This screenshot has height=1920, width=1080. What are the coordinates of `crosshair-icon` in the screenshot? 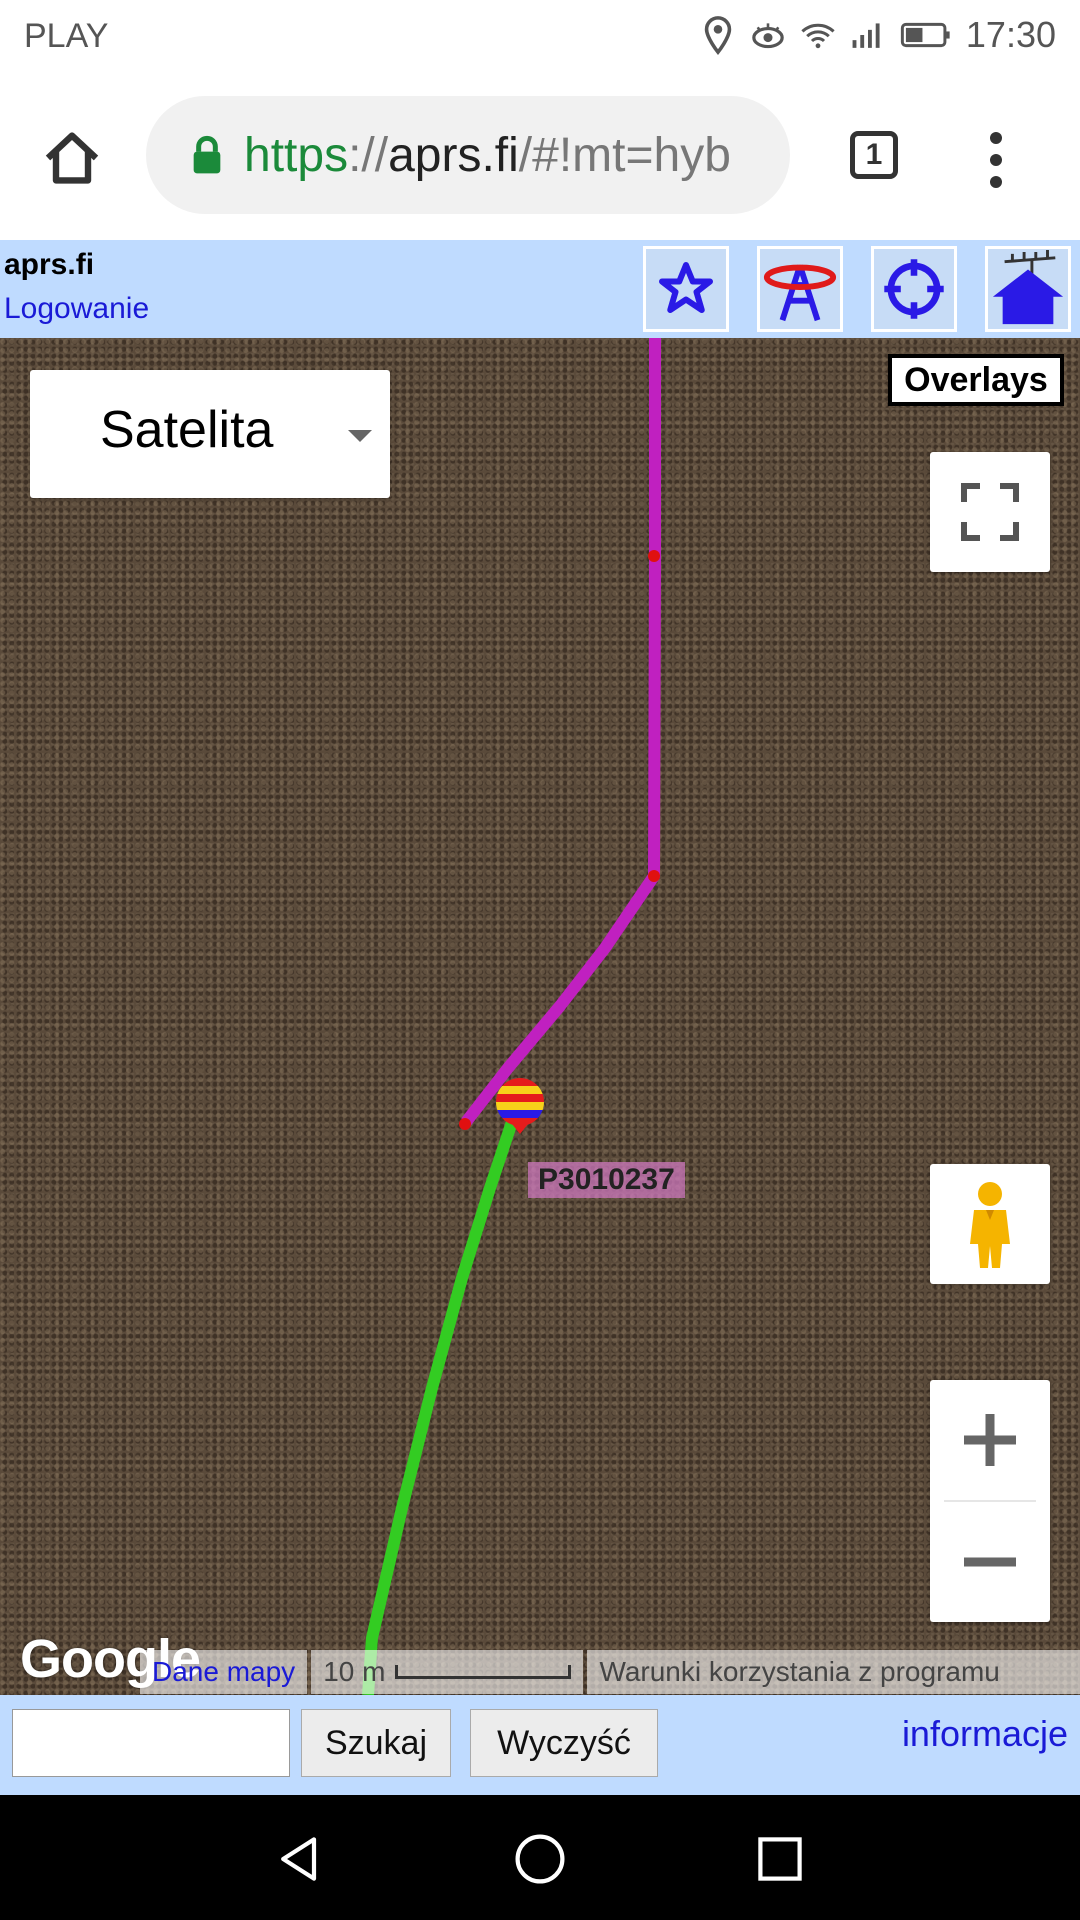 It's located at (914, 289).